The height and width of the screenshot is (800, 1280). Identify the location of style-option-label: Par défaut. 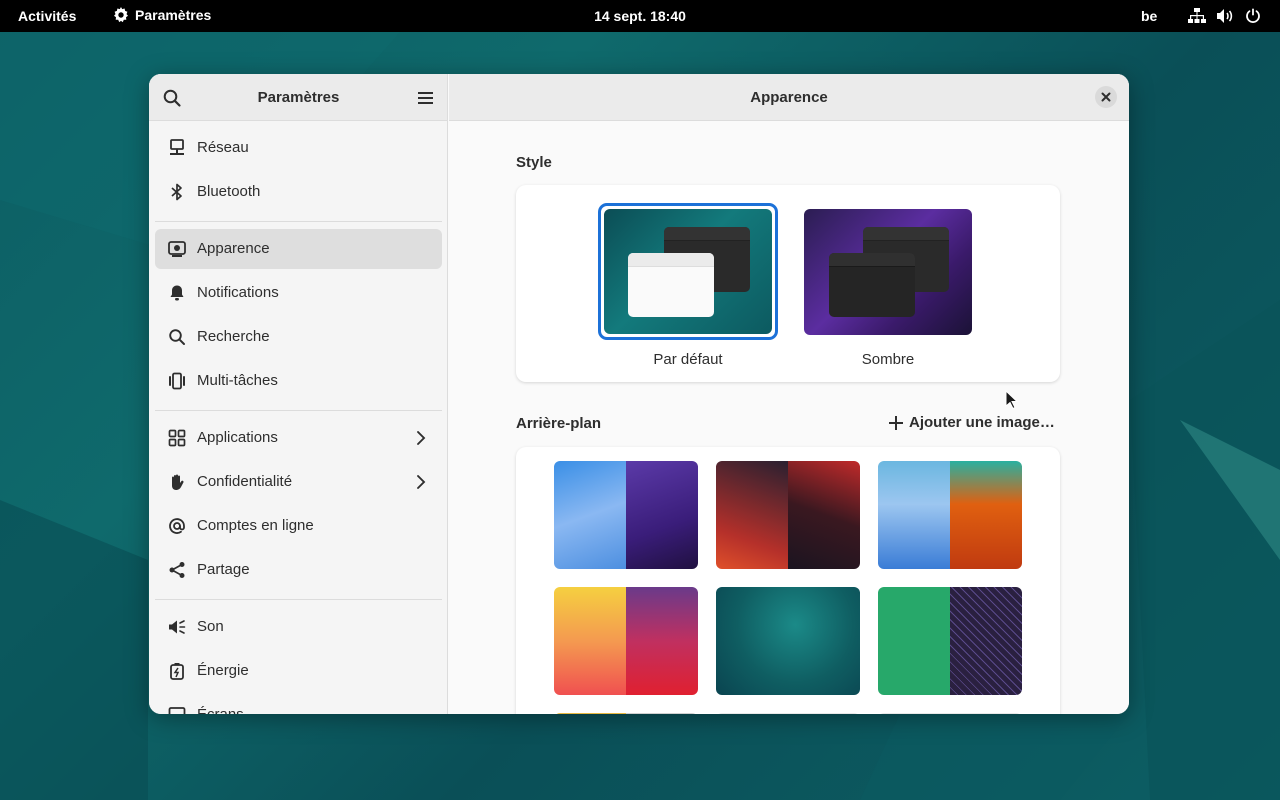
(688, 359).